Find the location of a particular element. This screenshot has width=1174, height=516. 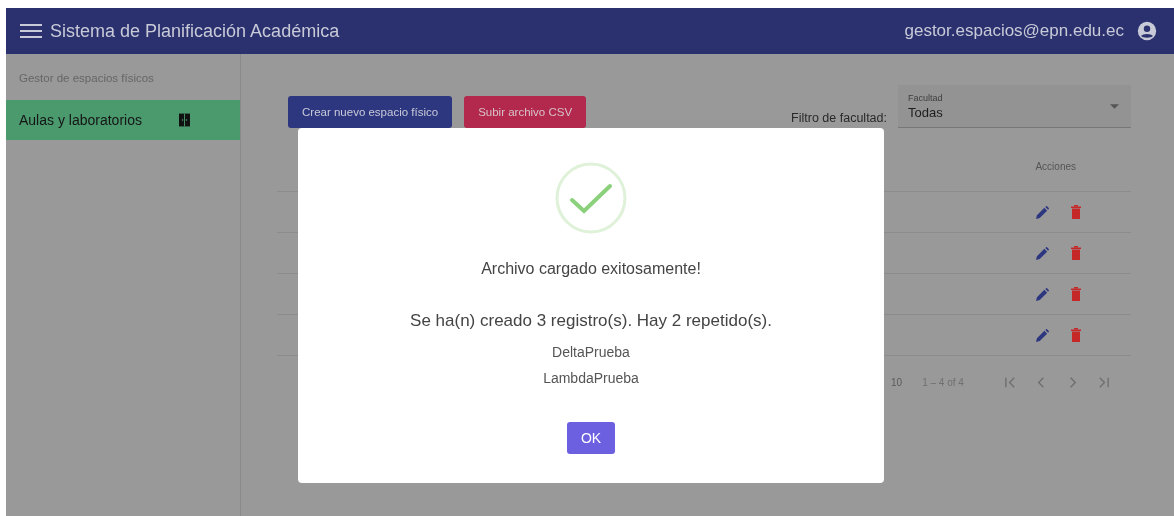

sidebar-item: Aulas y laboratorios is located at coordinates (123, 120).